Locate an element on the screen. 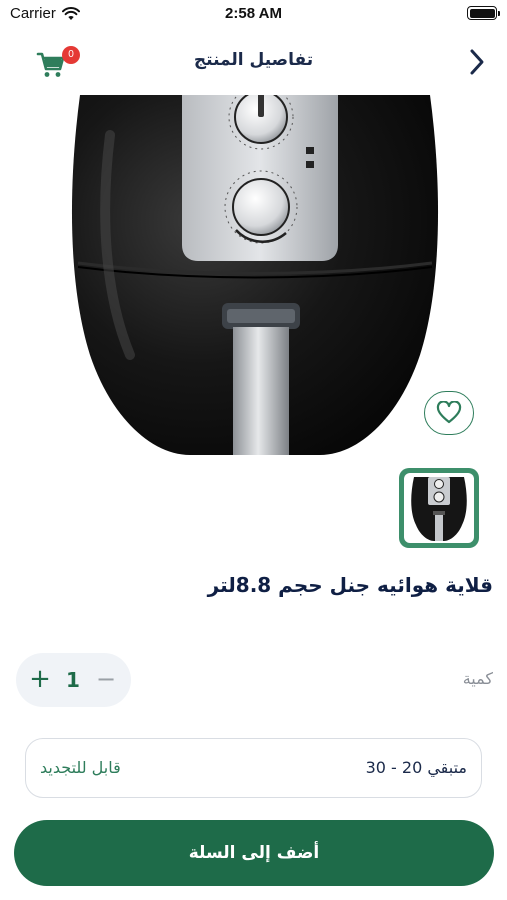 This screenshot has width=507, height=900. product-thumbnail is located at coordinates (439, 508).